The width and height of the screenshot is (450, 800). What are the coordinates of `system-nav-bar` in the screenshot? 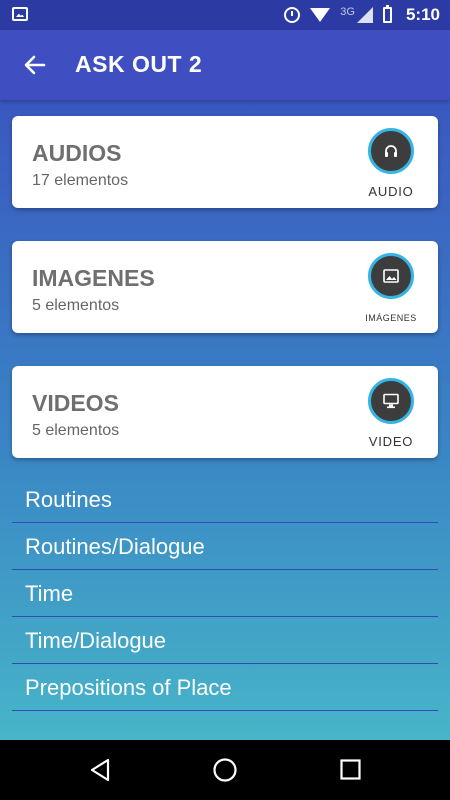 It's located at (225, 770).